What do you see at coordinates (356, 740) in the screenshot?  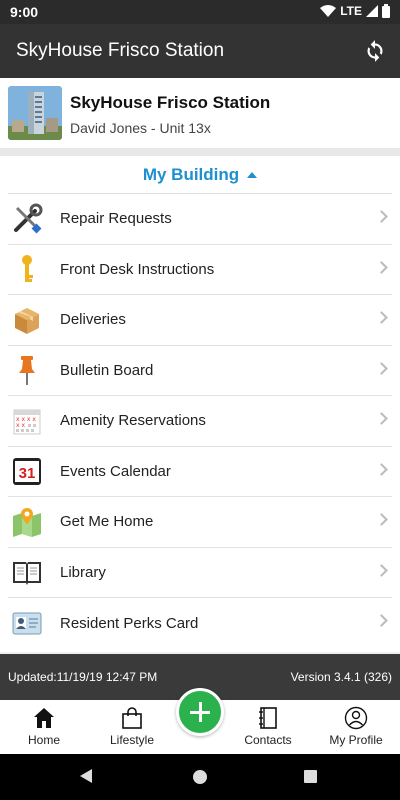 I see `nav-label: My Profile` at bounding box center [356, 740].